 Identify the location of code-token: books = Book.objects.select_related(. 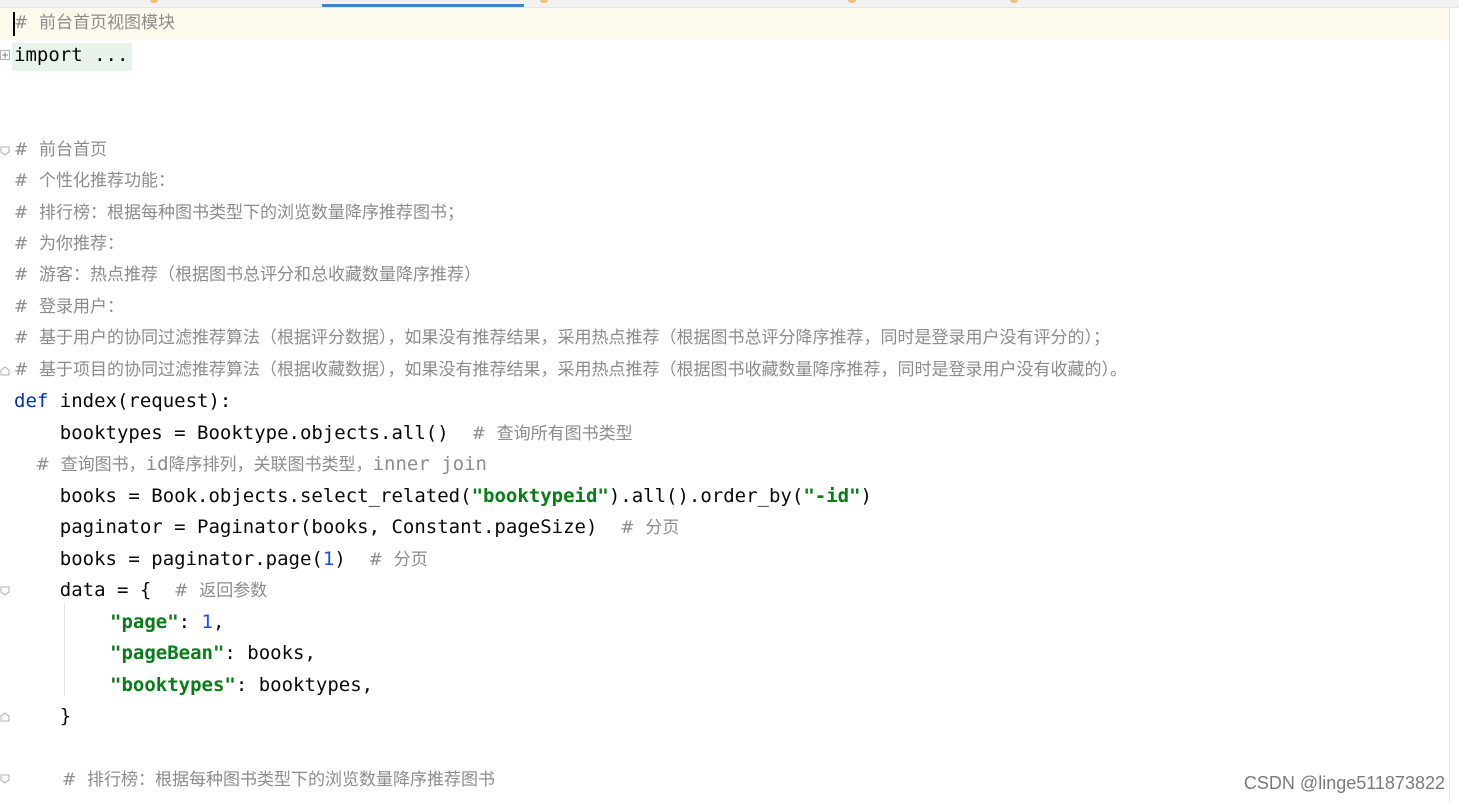
(243, 496).